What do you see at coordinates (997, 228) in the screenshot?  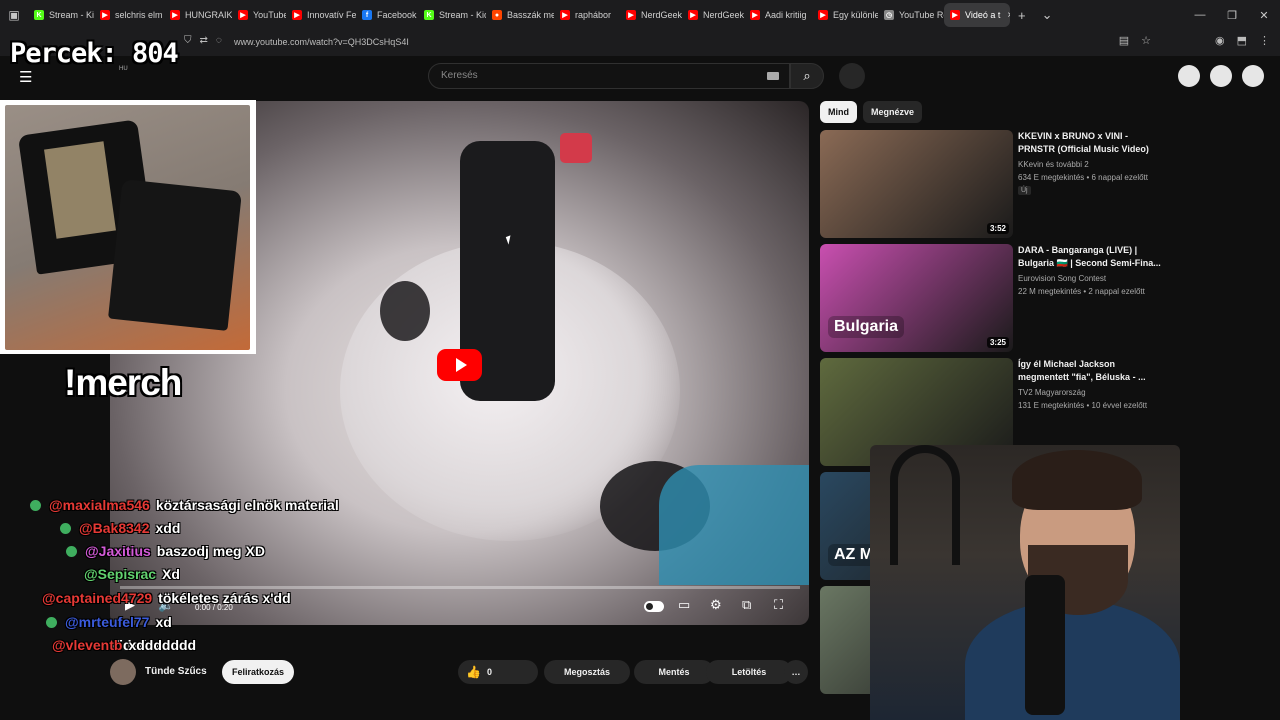 I see `duration-badge: 3:52` at bounding box center [997, 228].